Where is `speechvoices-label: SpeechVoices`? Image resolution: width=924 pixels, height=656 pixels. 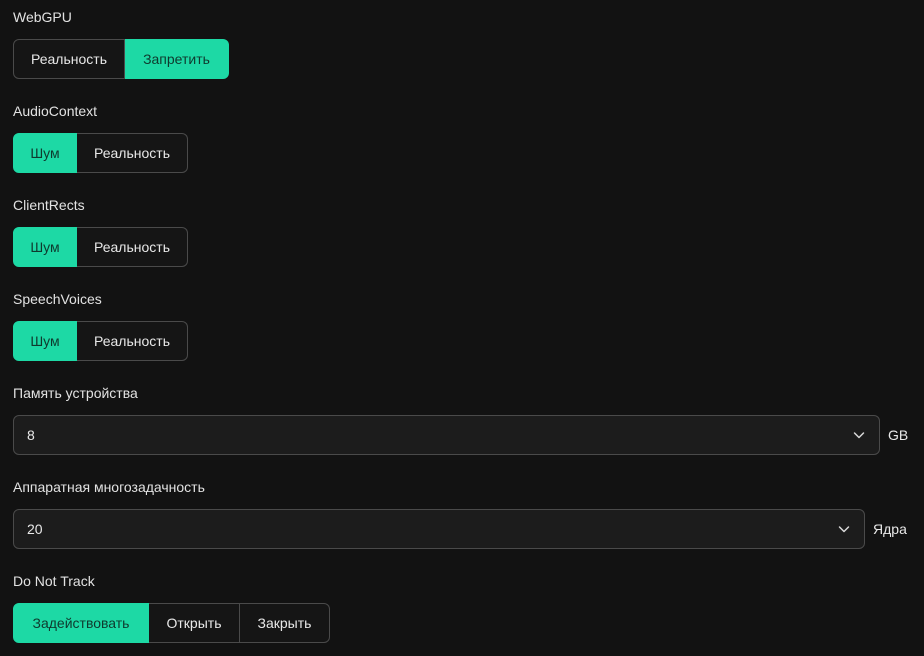 speechvoices-label: SpeechVoices is located at coordinates (57, 299).